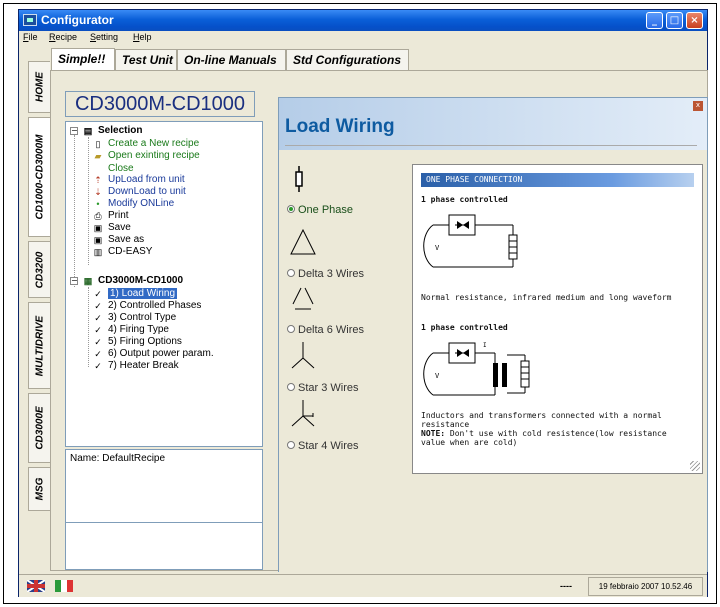  I want to click on vtab-home: HOME, so click(39, 87).